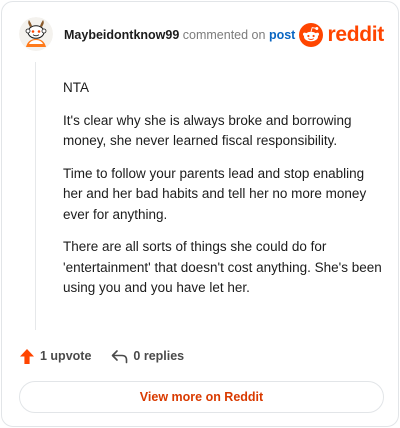 This screenshot has height=428, width=400. What do you see at coordinates (311, 35) in the screenshot?
I see `reddit-logo-icon` at bounding box center [311, 35].